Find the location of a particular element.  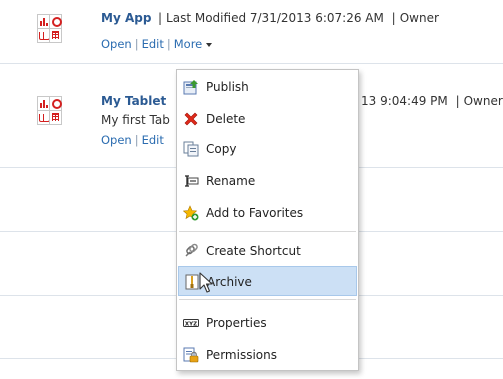

row-actions: Open | Edit | More is located at coordinates (157, 44).